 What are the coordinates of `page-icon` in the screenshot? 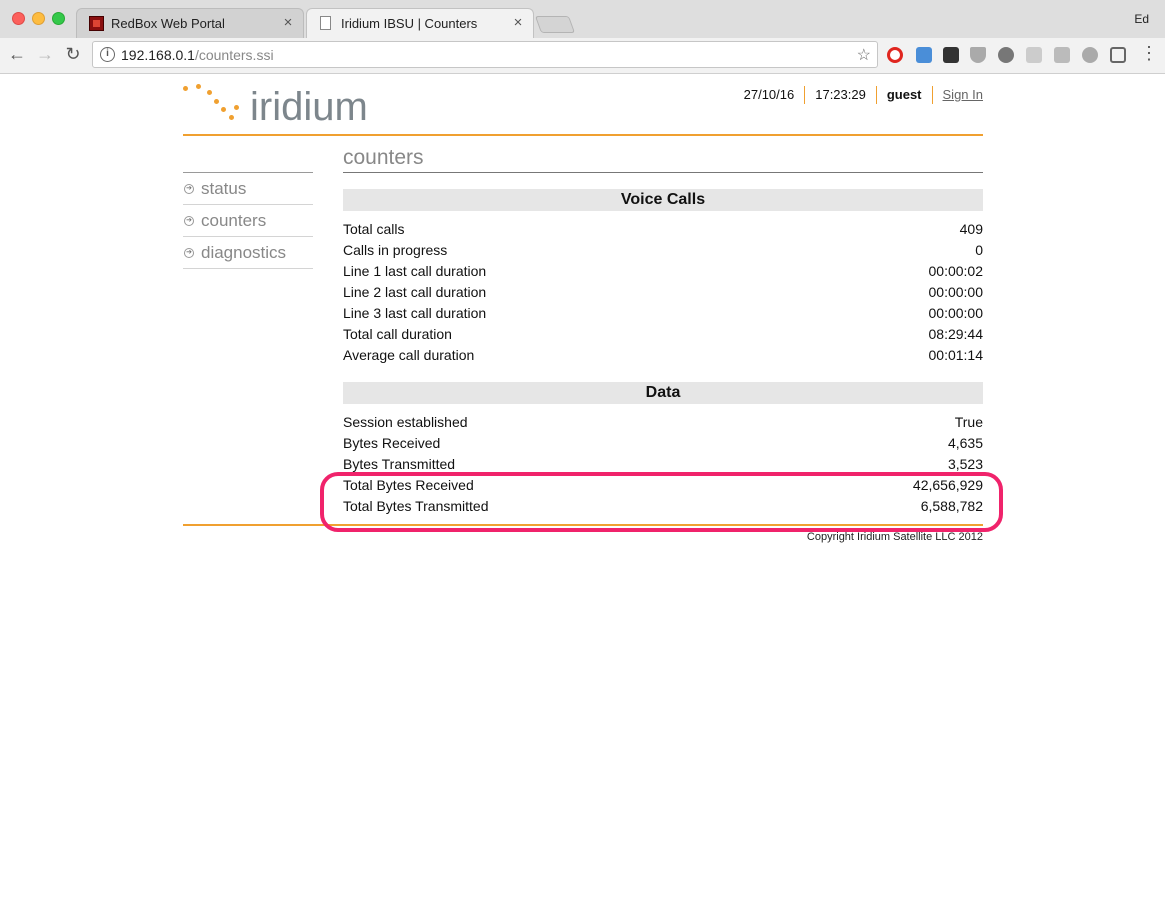 It's located at (325, 23).